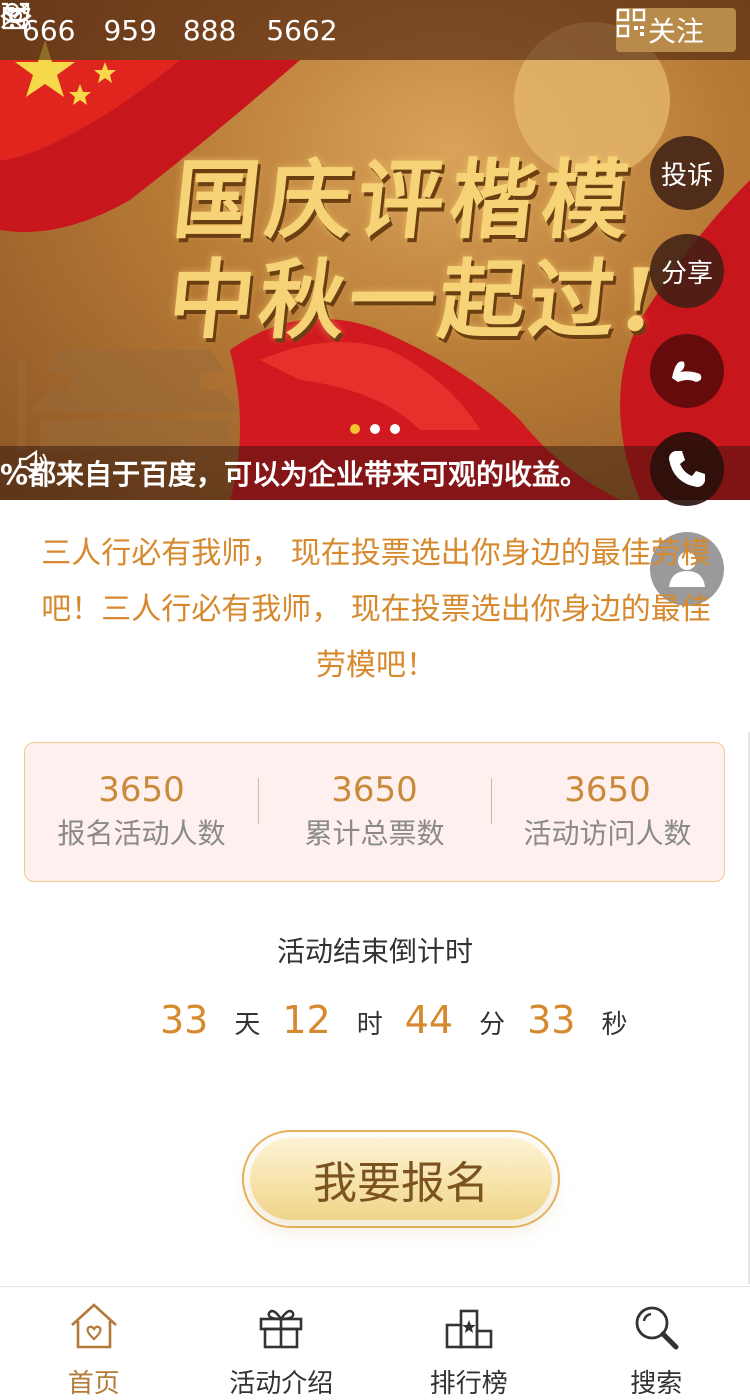 The image size is (750, 1400). I want to click on participants-stat: 888, so click(119, 24).